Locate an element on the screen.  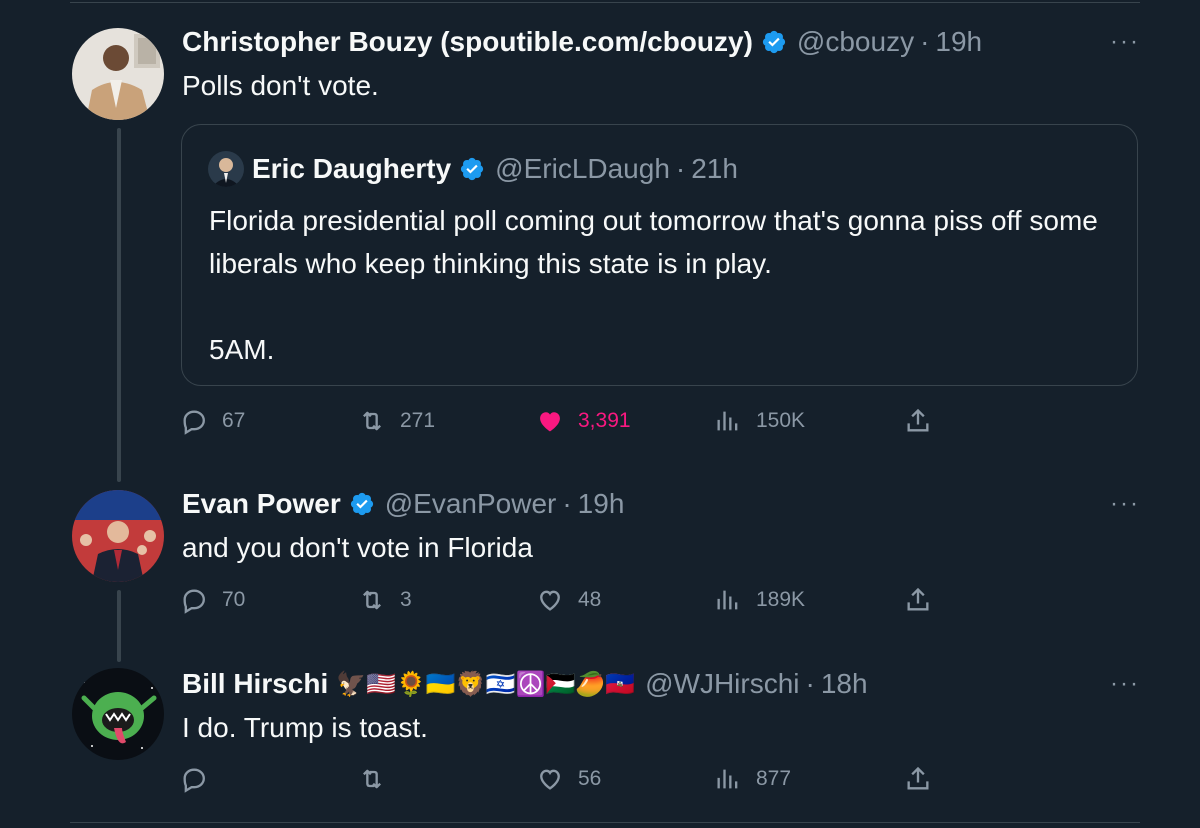
like-button: 56 is located at coordinates (568, 779).